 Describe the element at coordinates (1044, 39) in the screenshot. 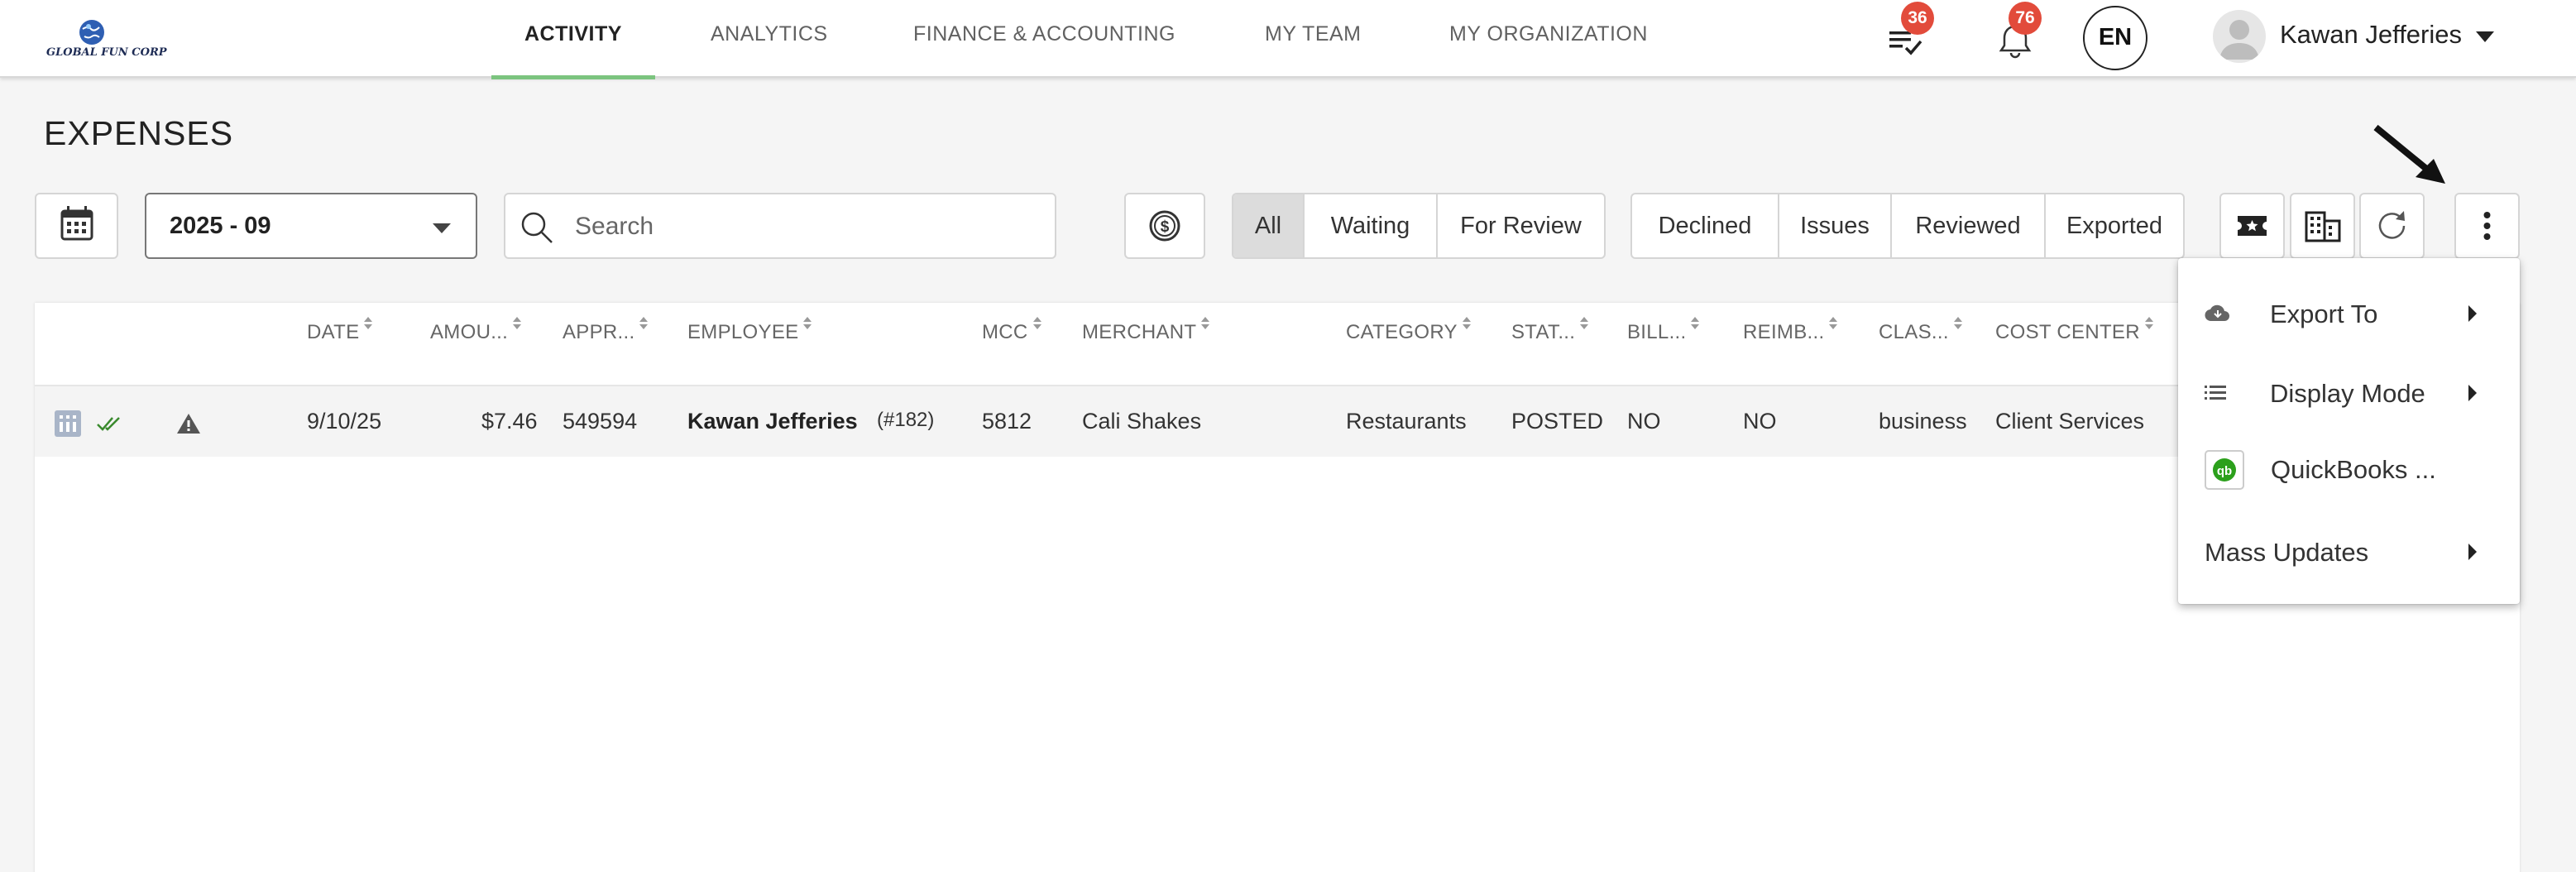

I see `tab-finance-accounting: FINANCE & ACCOUNTING` at that location.